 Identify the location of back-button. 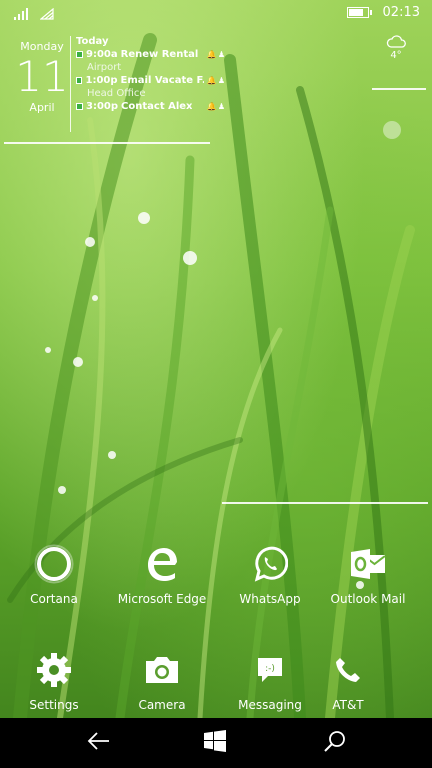
(99, 743).